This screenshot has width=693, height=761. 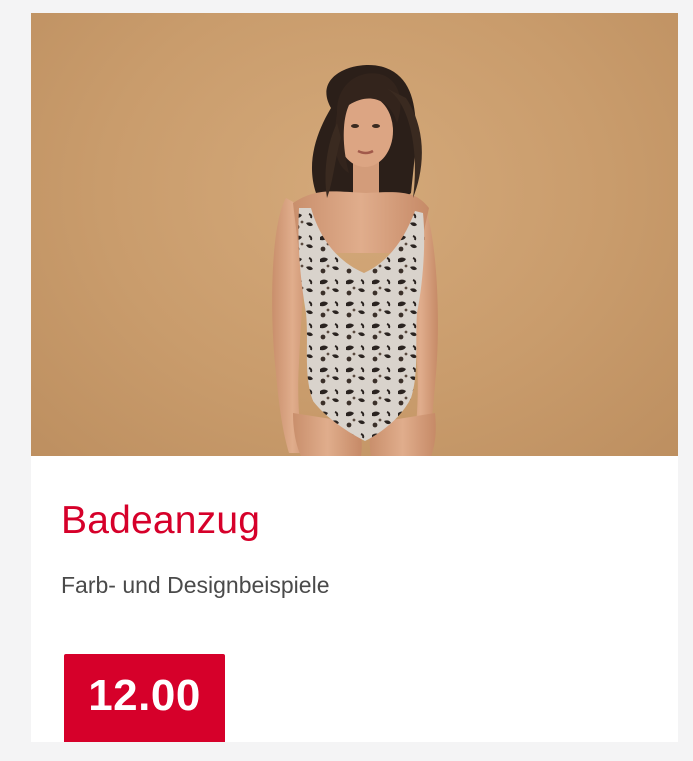 What do you see at coordinates (355, 260) in the screenshot?
I see `product-photo-illustration` at bounding box center [355, 260].